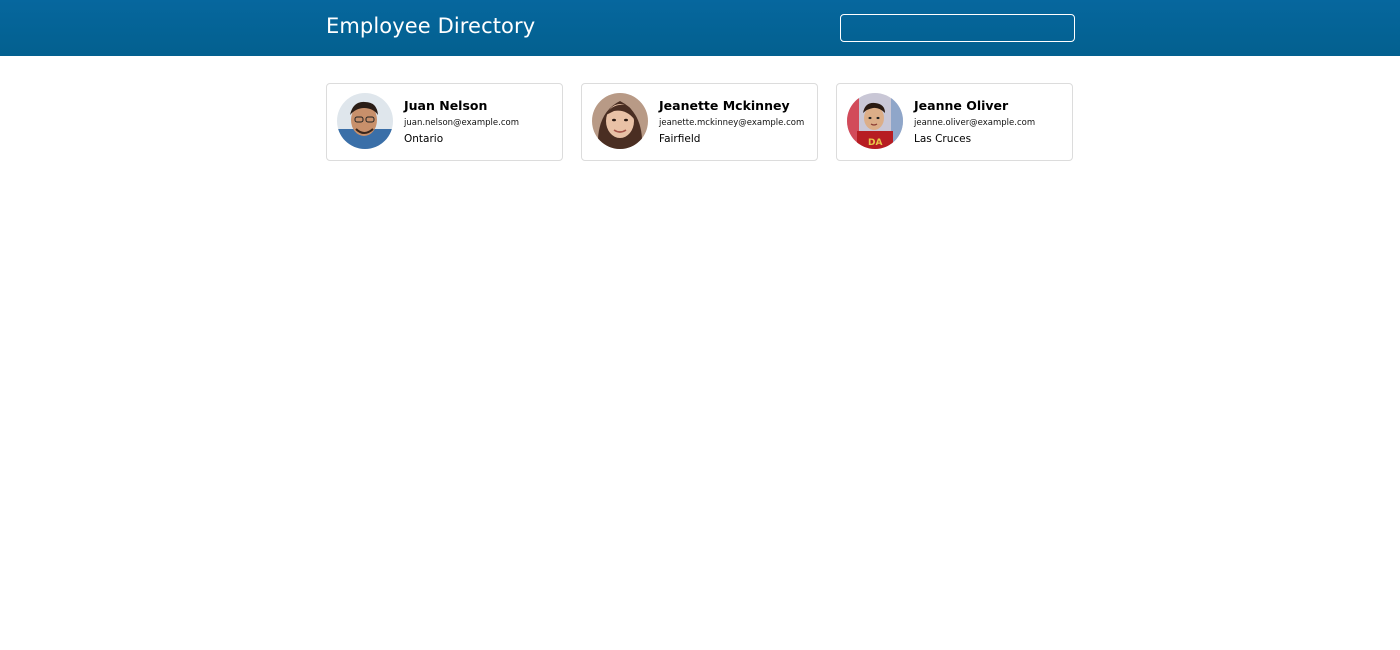 The image size is (1400, 650). What do you see at coordinates (680, 139) in the screenshot?
I see `employee-location: Fairfield` at bounding box center [680, 139].